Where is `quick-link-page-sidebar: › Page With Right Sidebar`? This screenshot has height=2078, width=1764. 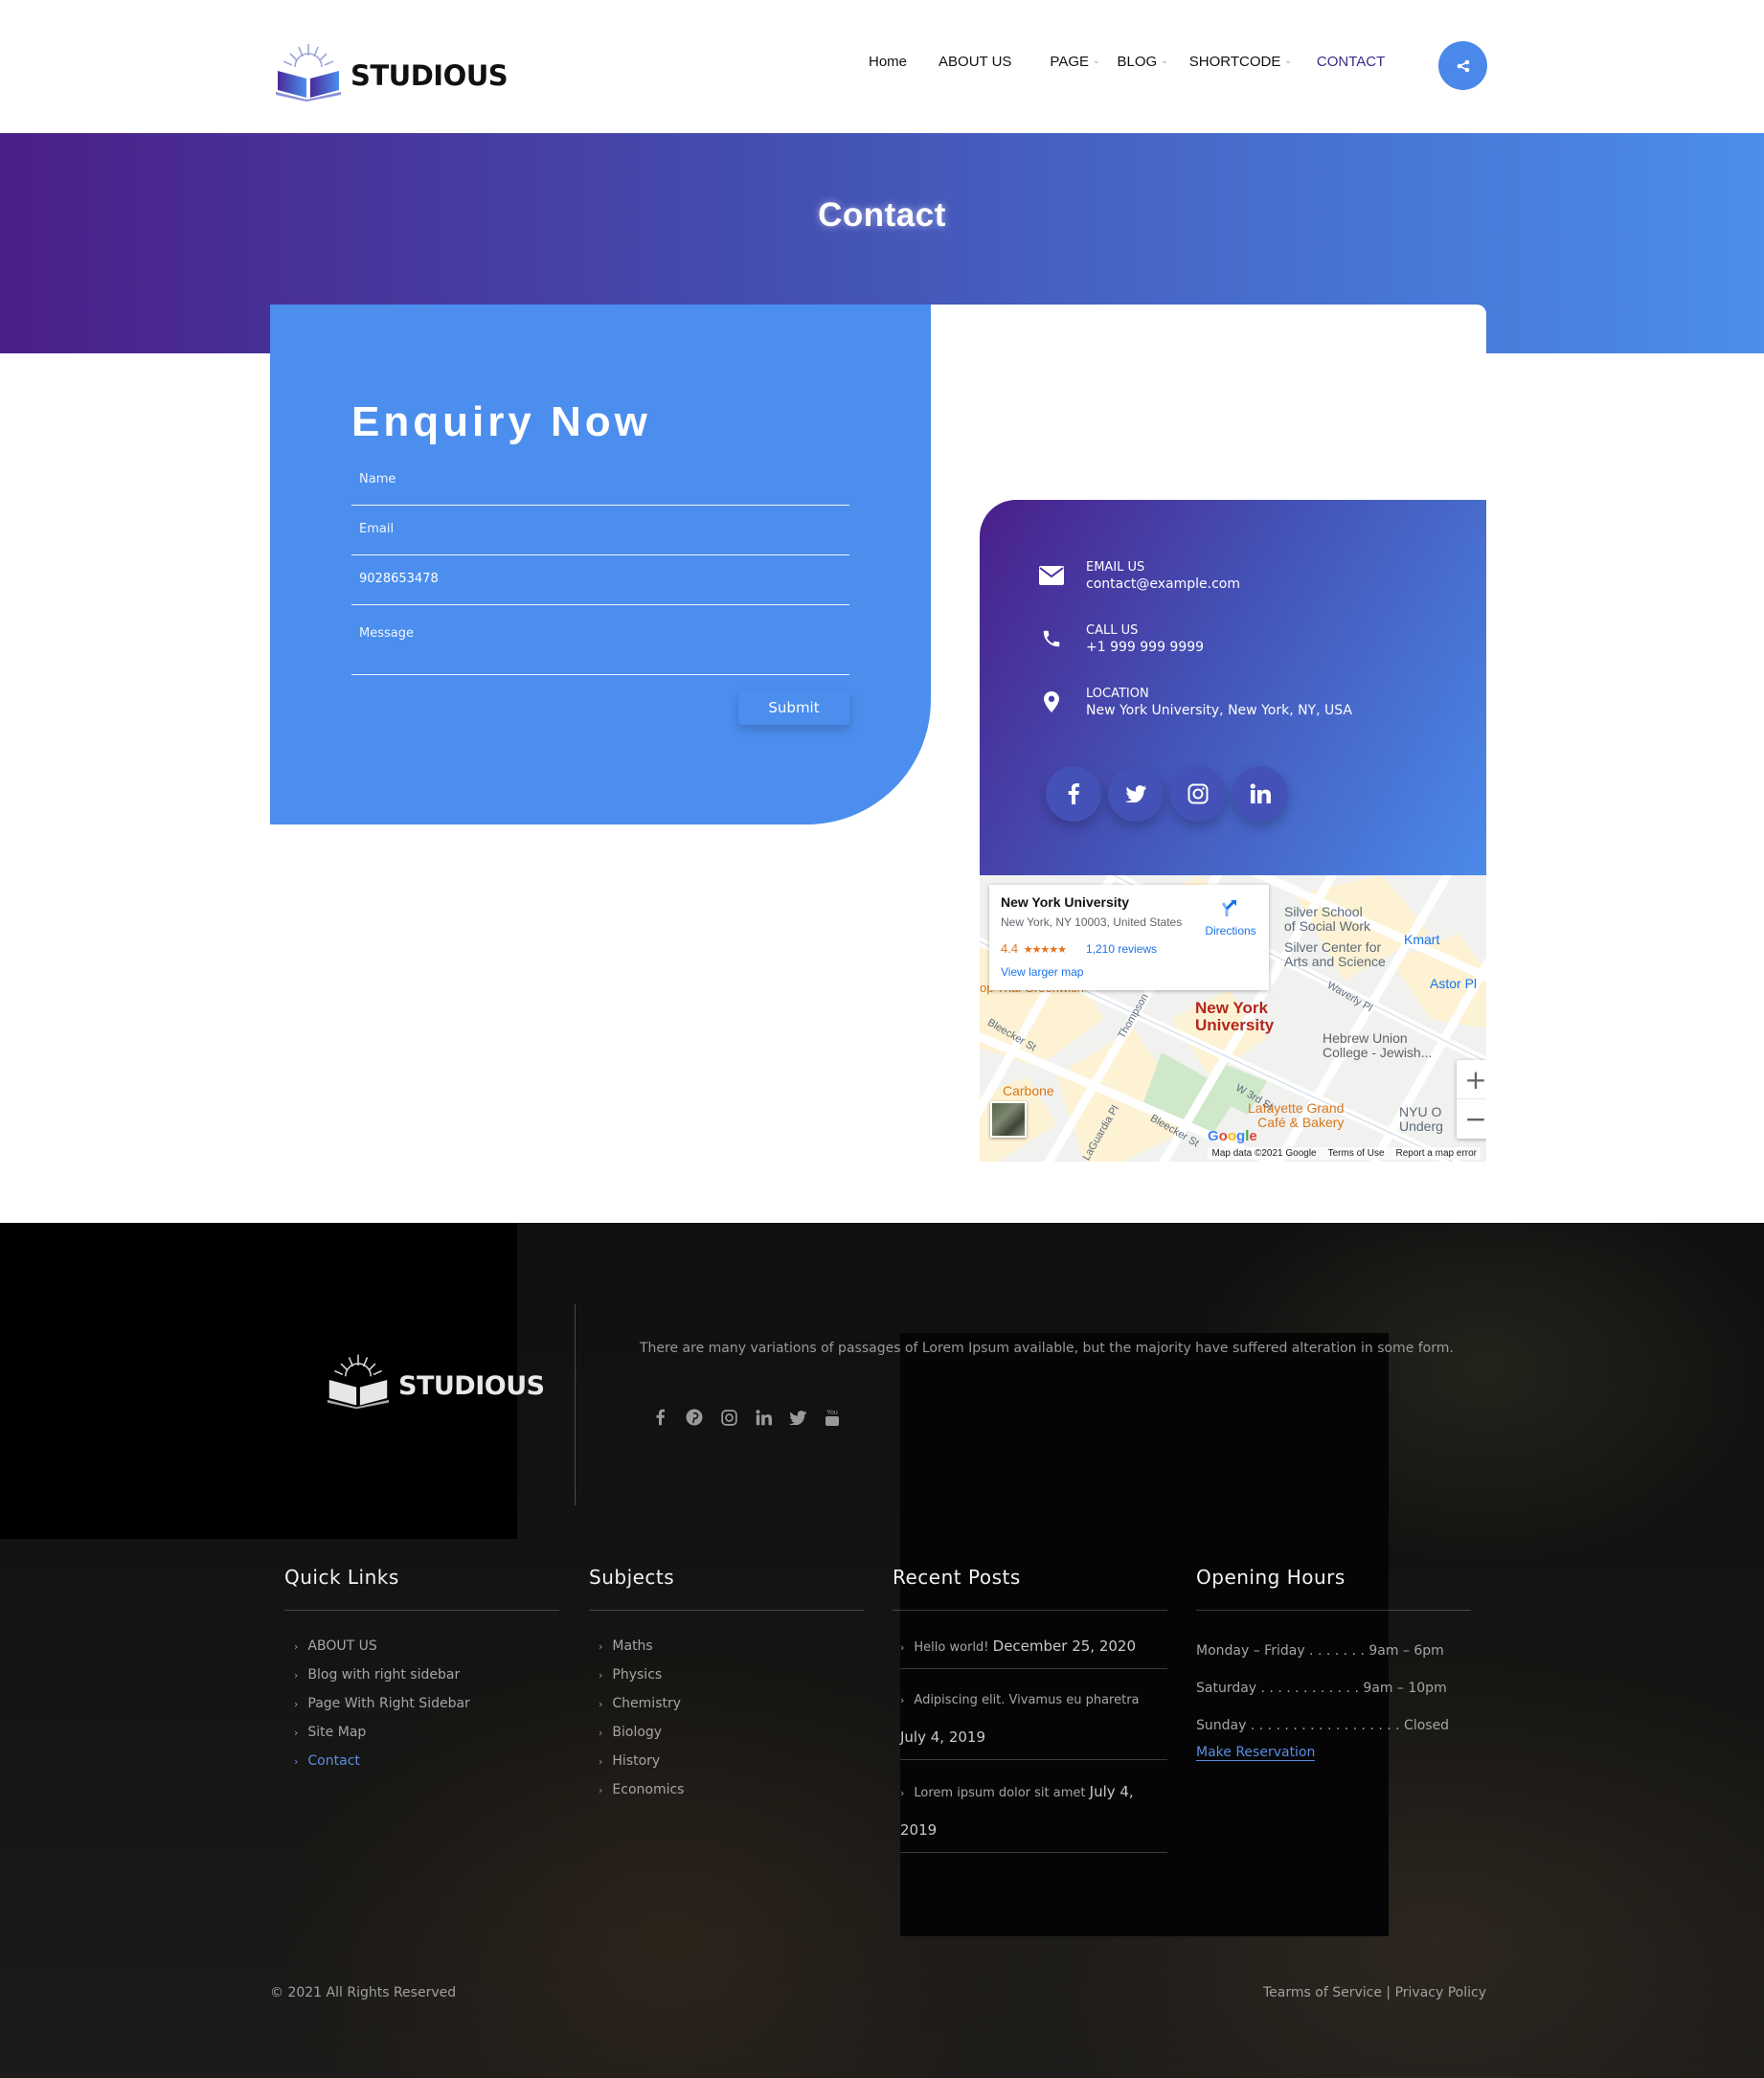
quick-link-page-sidebar: › Page With Right Sidebar is located at coordinates (426, 1703).